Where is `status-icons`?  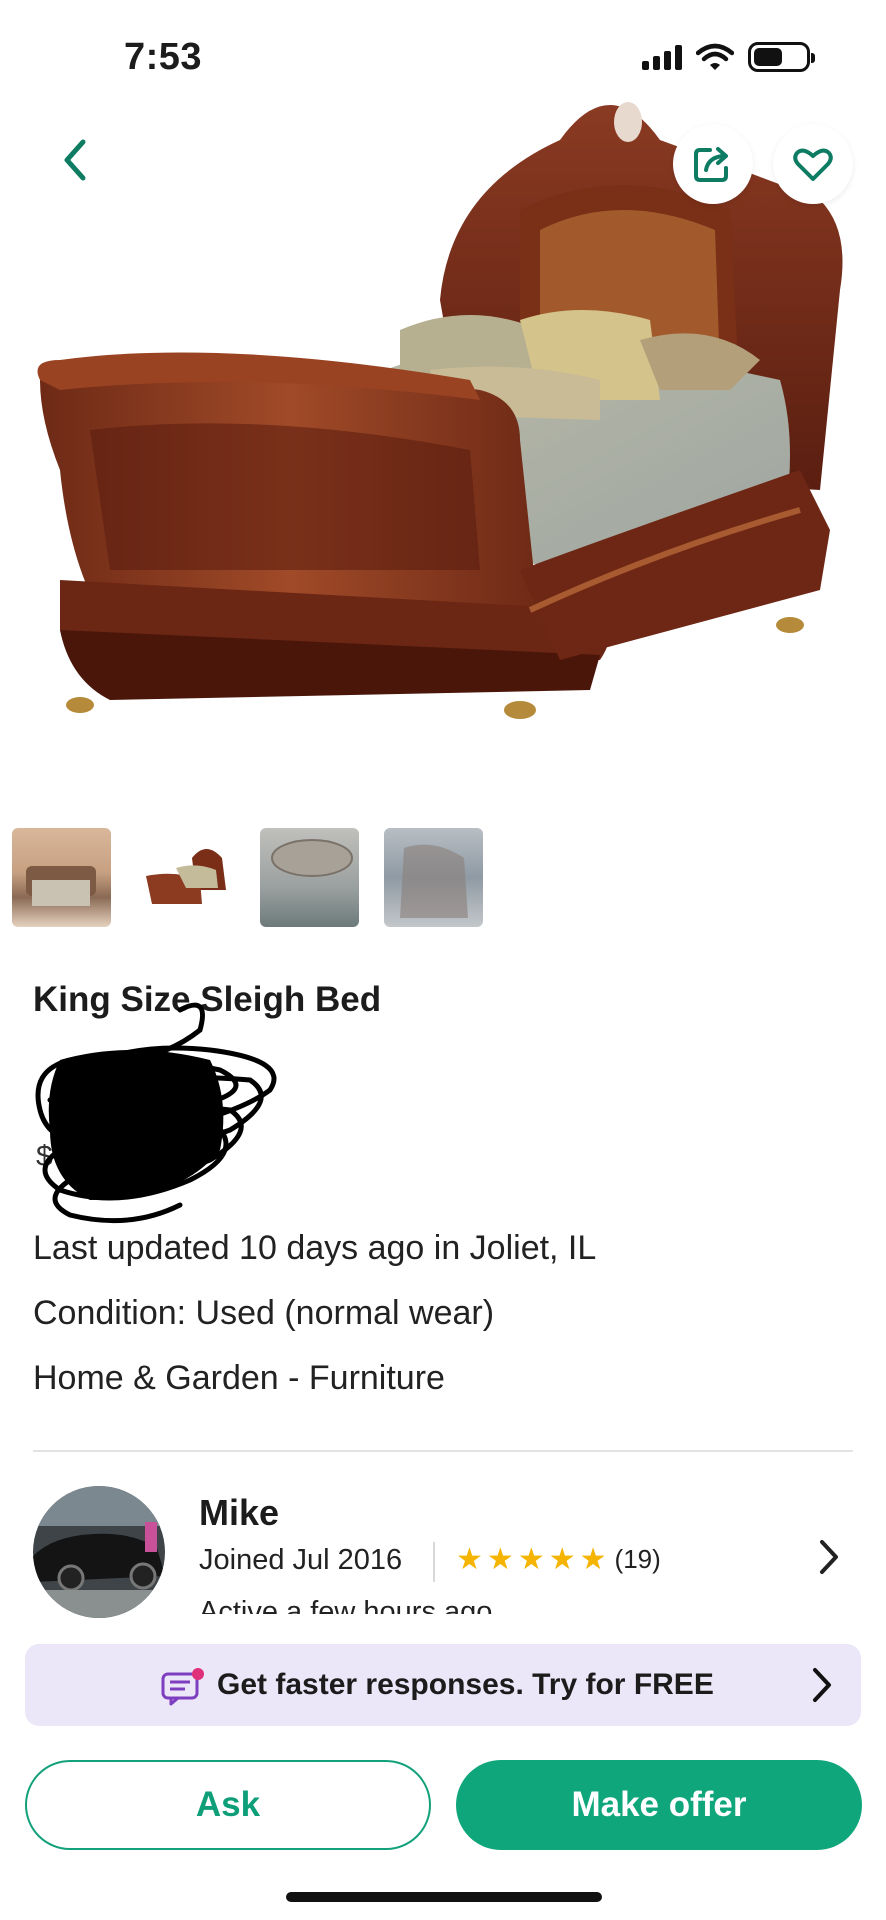
status-icons is located at coordinates (728, 57).